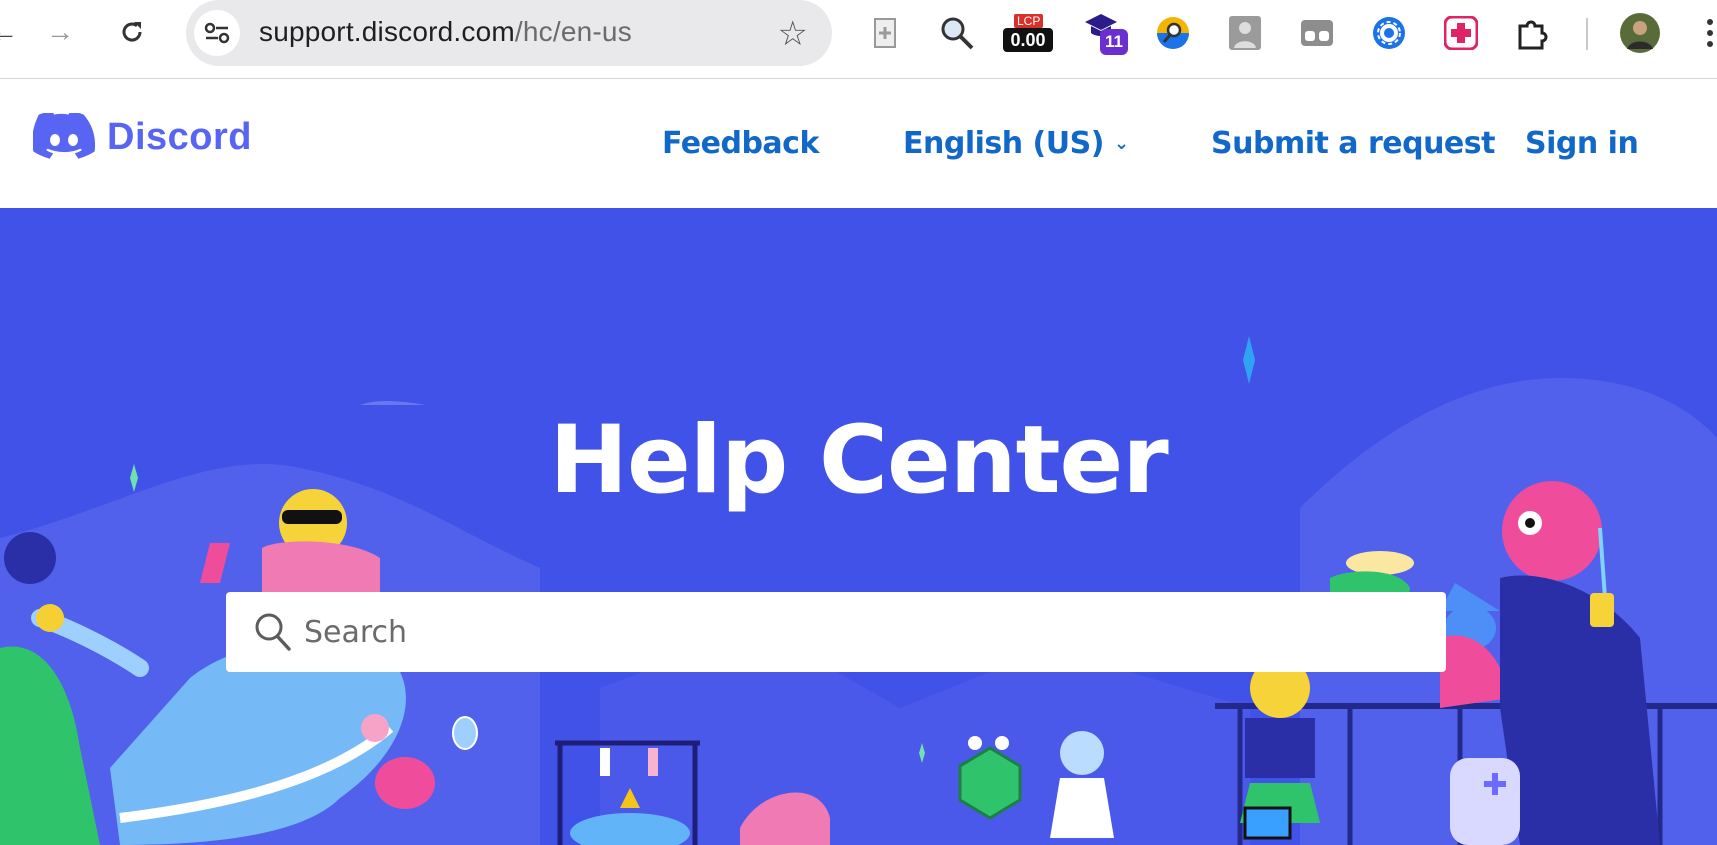 Image resolution: width=1717 pixels, height=845 pixels. Describe the element at coordinates (11, 32) in the screenshot. I see `back-icon: ←` at that location.